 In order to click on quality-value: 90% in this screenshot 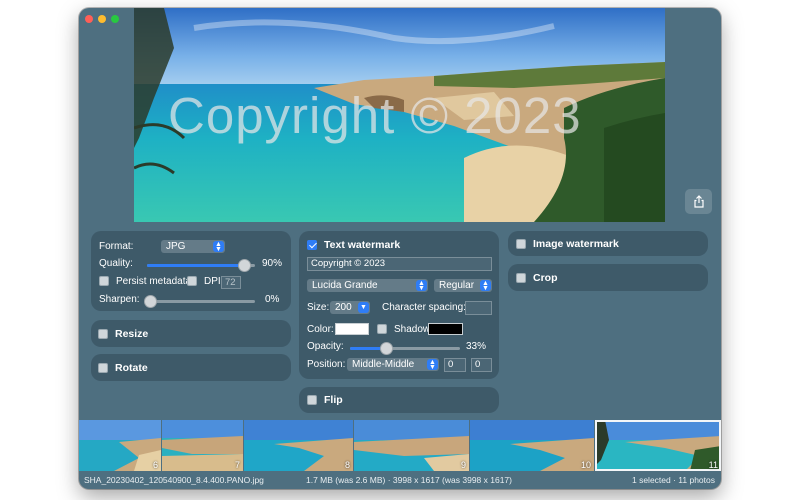, I will do `click(272, 263)`.